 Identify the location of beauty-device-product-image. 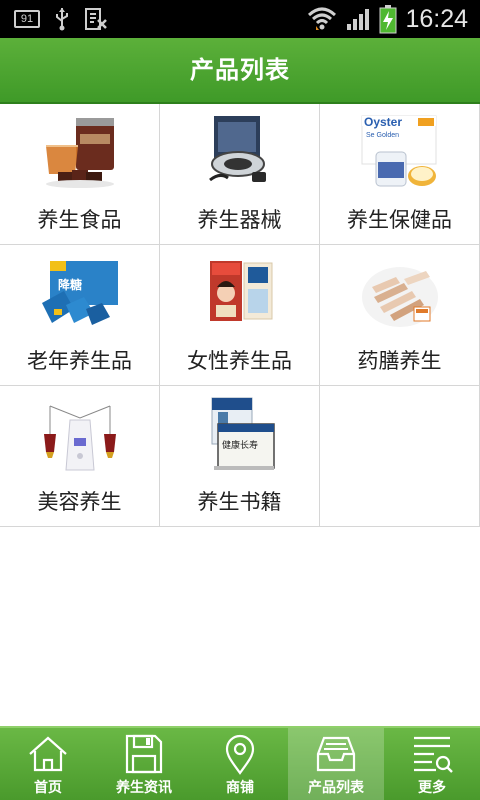
(80, 438).